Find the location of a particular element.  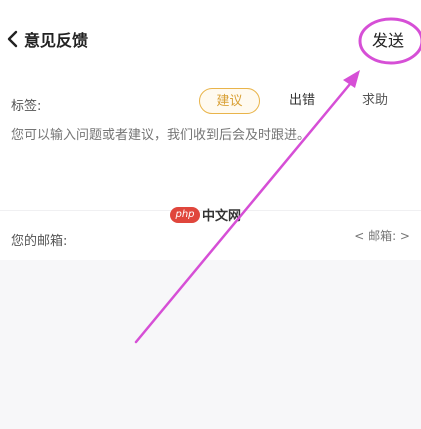

email-label: 您的邮箱: is located at coordinates (39, 241).